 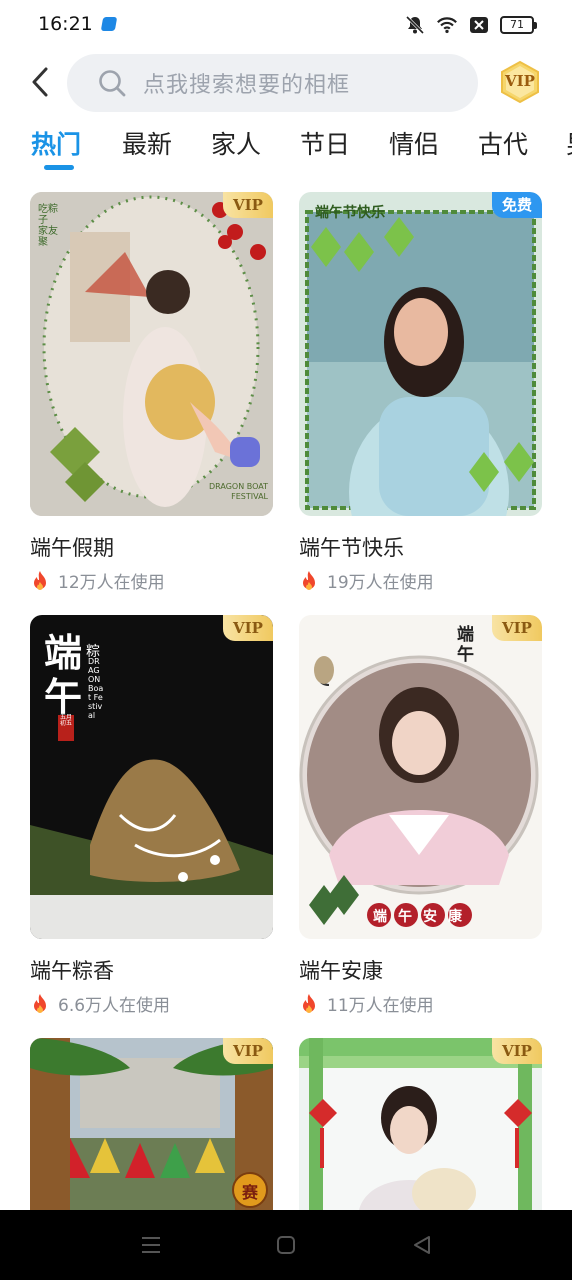 What do you see at coordinates (56, 145) in the screenshot?
I see `tab-hot: 热门` at bounding box center [56, 145].